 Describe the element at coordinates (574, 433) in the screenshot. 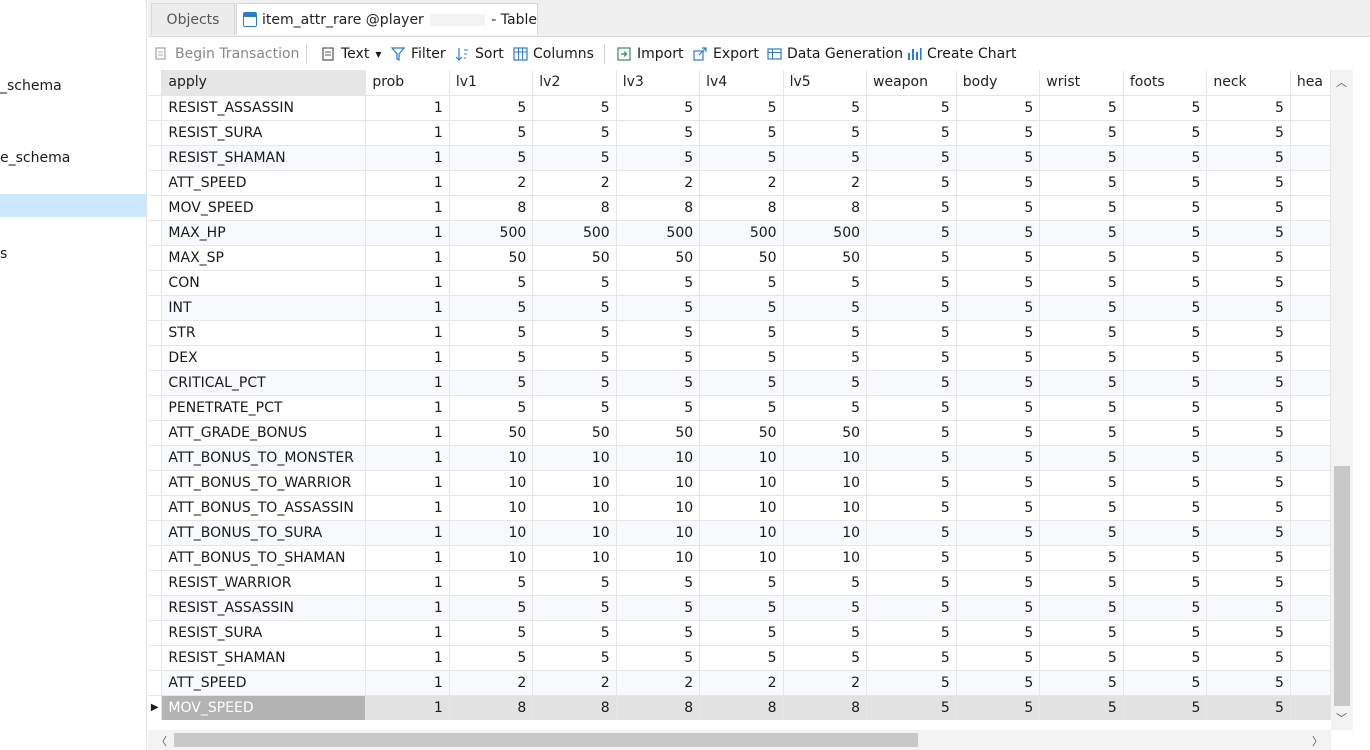

I see `cell-lv2: 50` at that location.